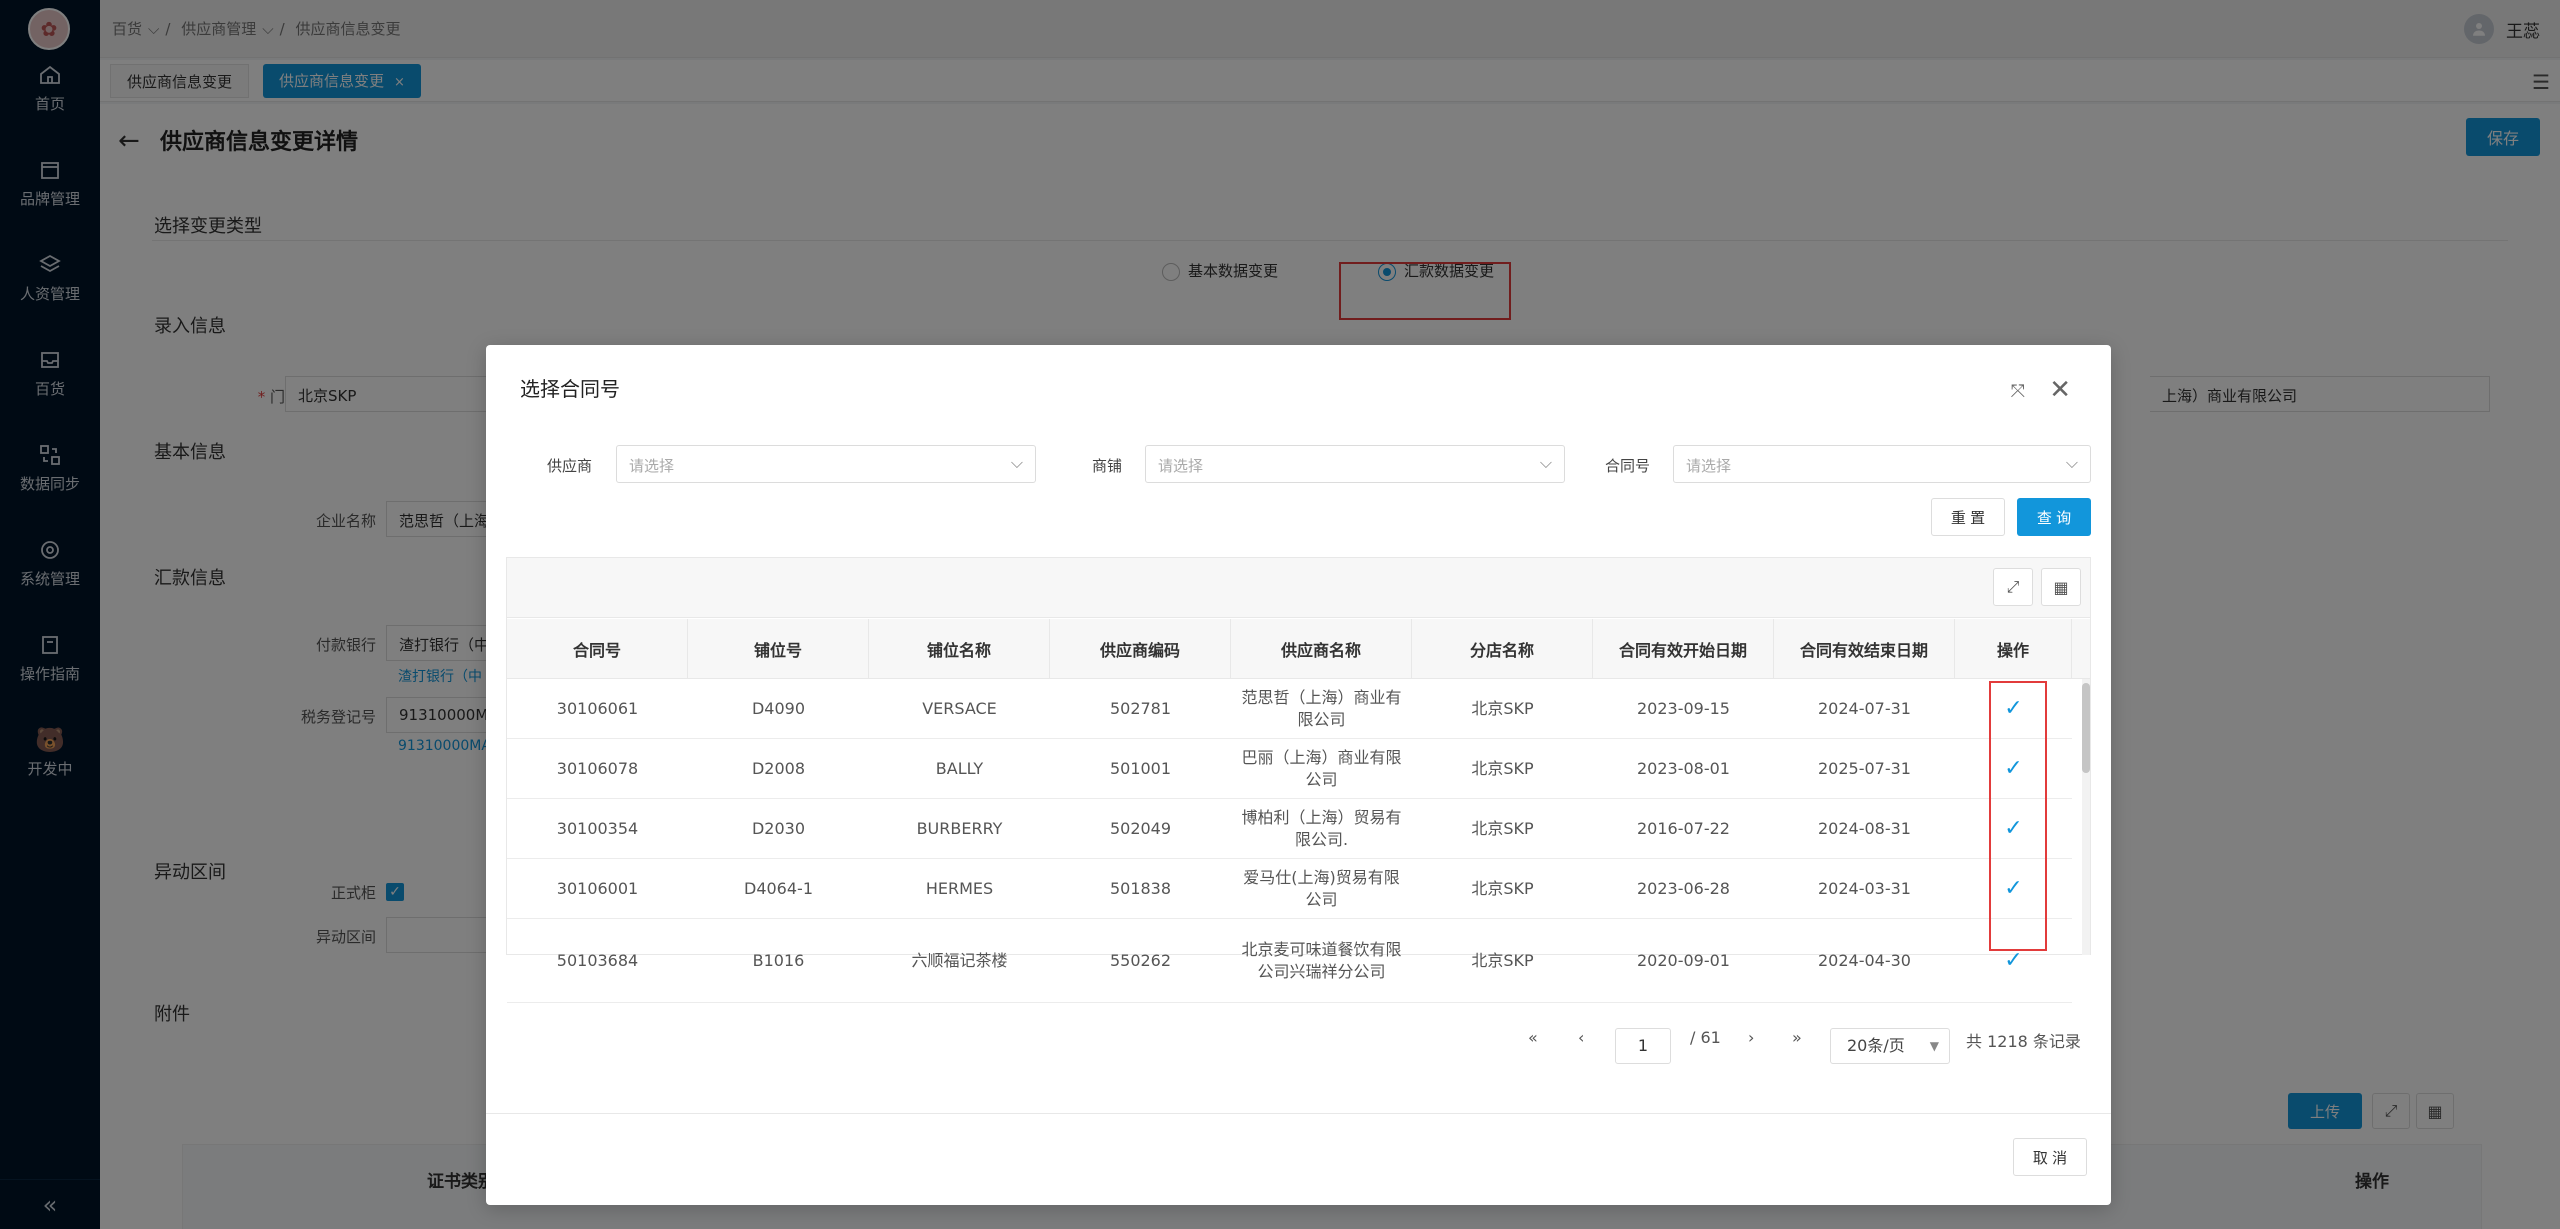 The width and height of the screenshot is (2560, 1229). Describe the element at coordinates (1882, 464) in the screenshot. I see `contract-select: 请选择 ⌵` at that location.